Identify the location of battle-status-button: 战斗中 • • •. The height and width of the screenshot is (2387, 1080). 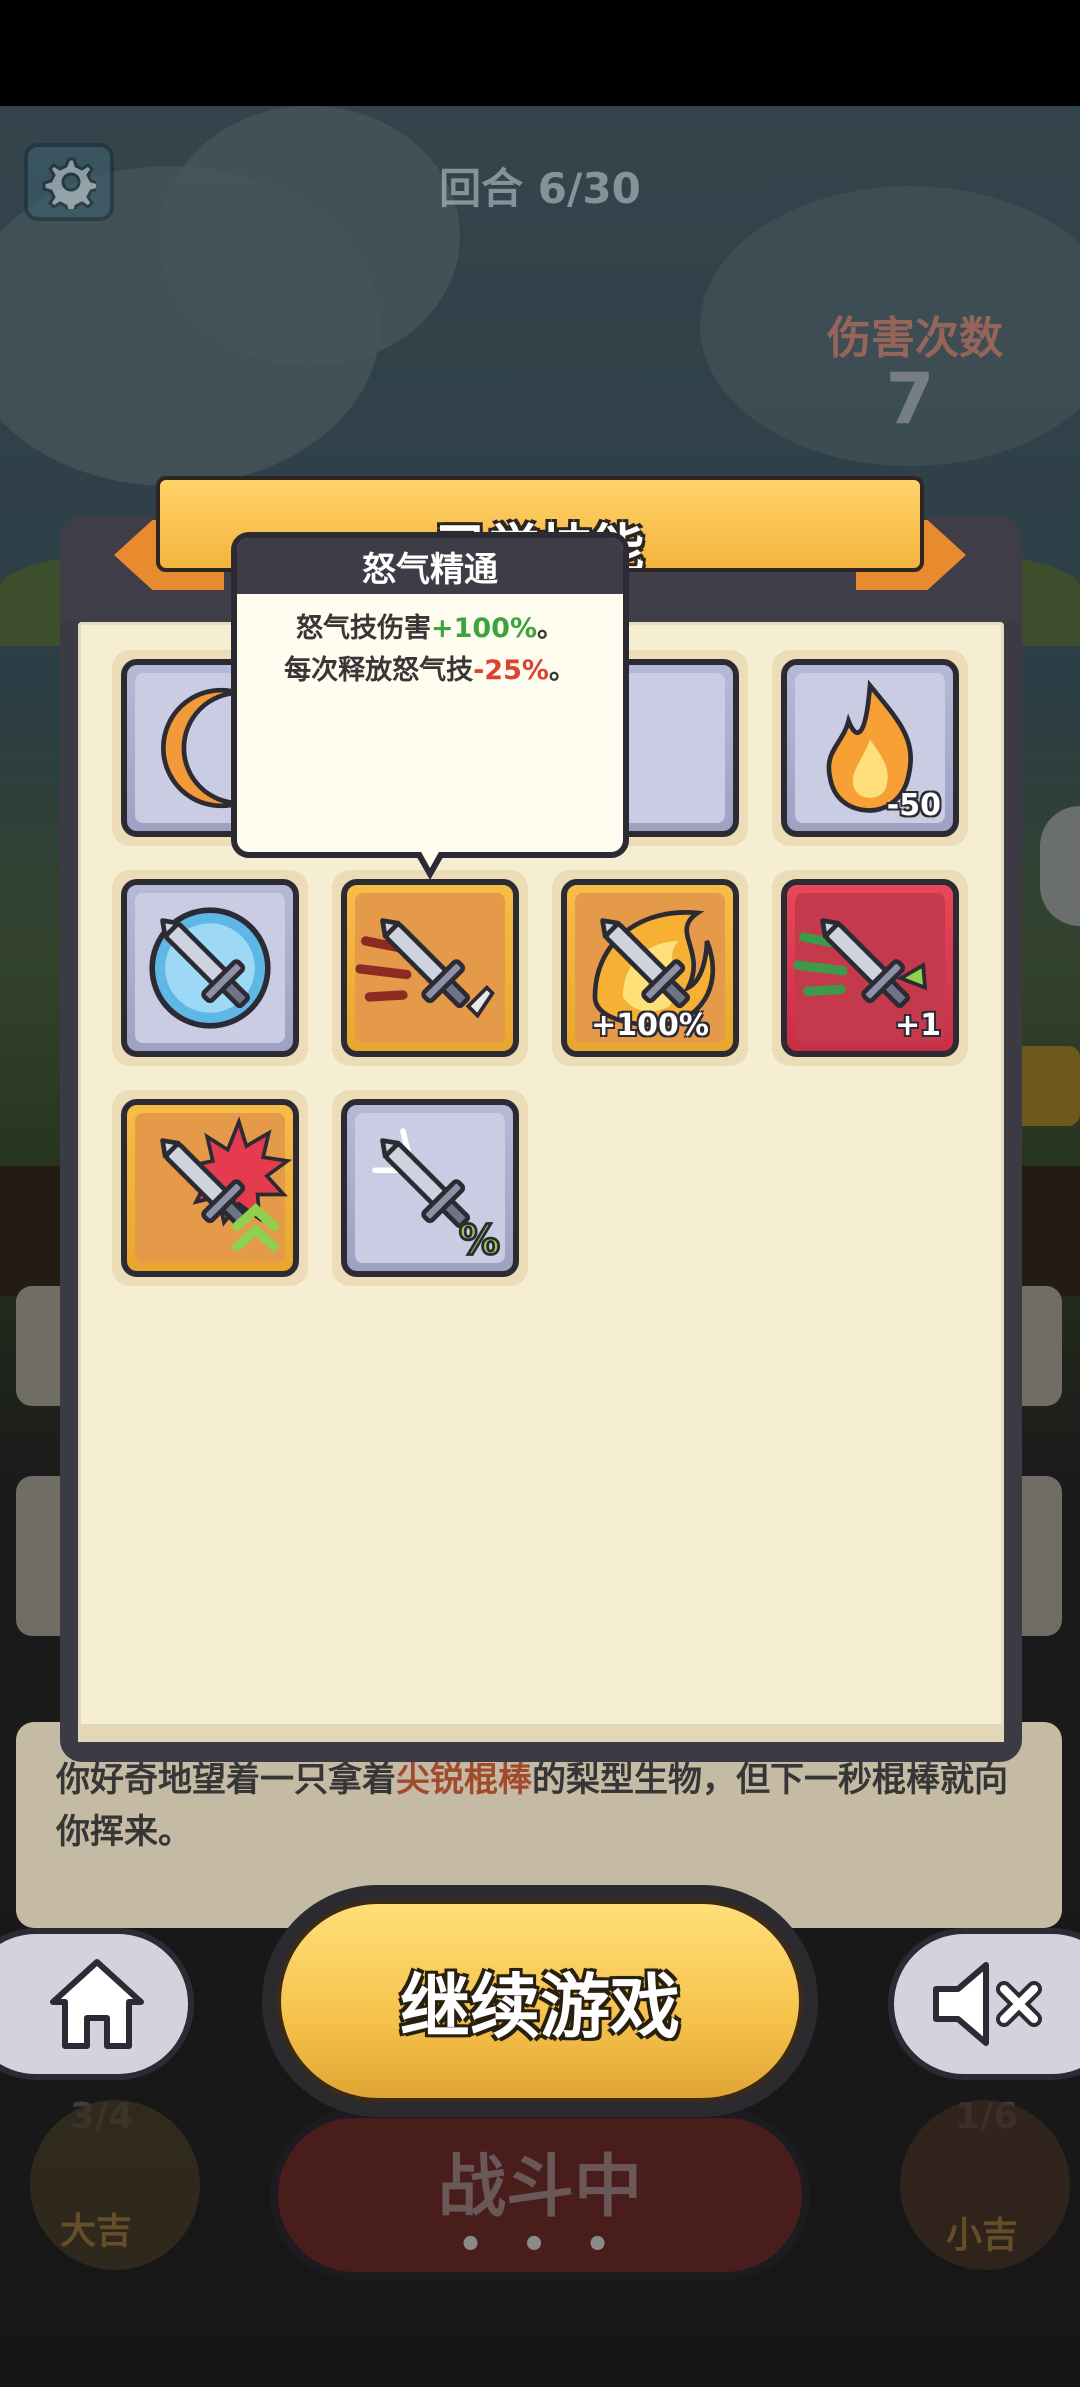
(540, 2195).